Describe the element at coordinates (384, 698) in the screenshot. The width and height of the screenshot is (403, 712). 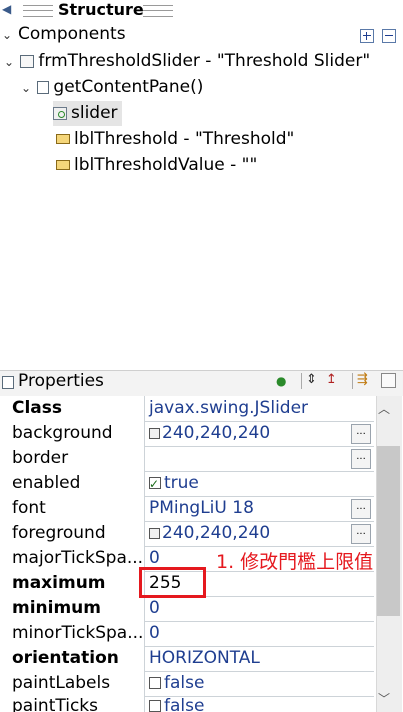
I see `scroll-down-arrow-icon: ﹀` at that location.